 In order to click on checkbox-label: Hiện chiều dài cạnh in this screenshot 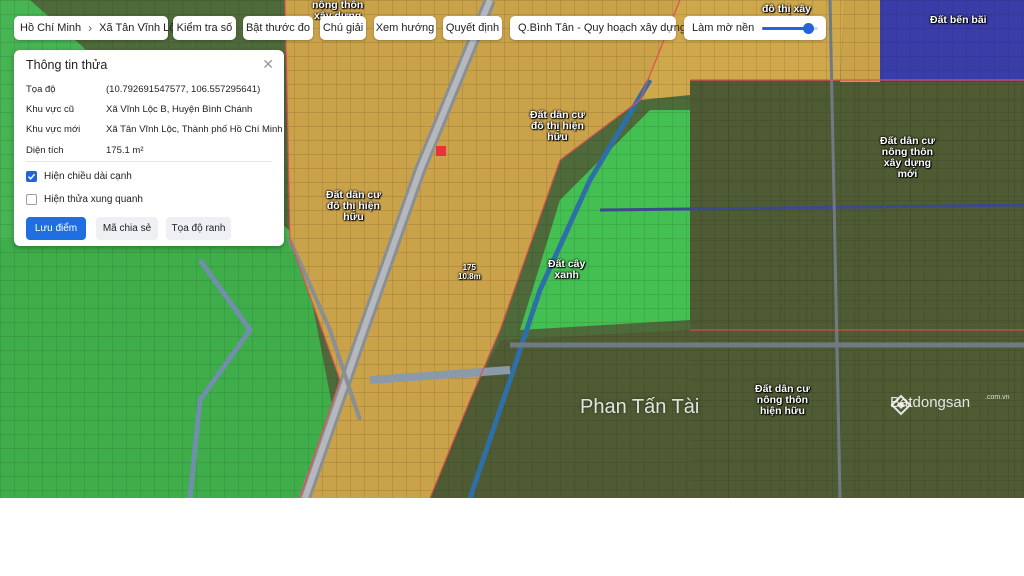, I will do `click(88, 176)`.